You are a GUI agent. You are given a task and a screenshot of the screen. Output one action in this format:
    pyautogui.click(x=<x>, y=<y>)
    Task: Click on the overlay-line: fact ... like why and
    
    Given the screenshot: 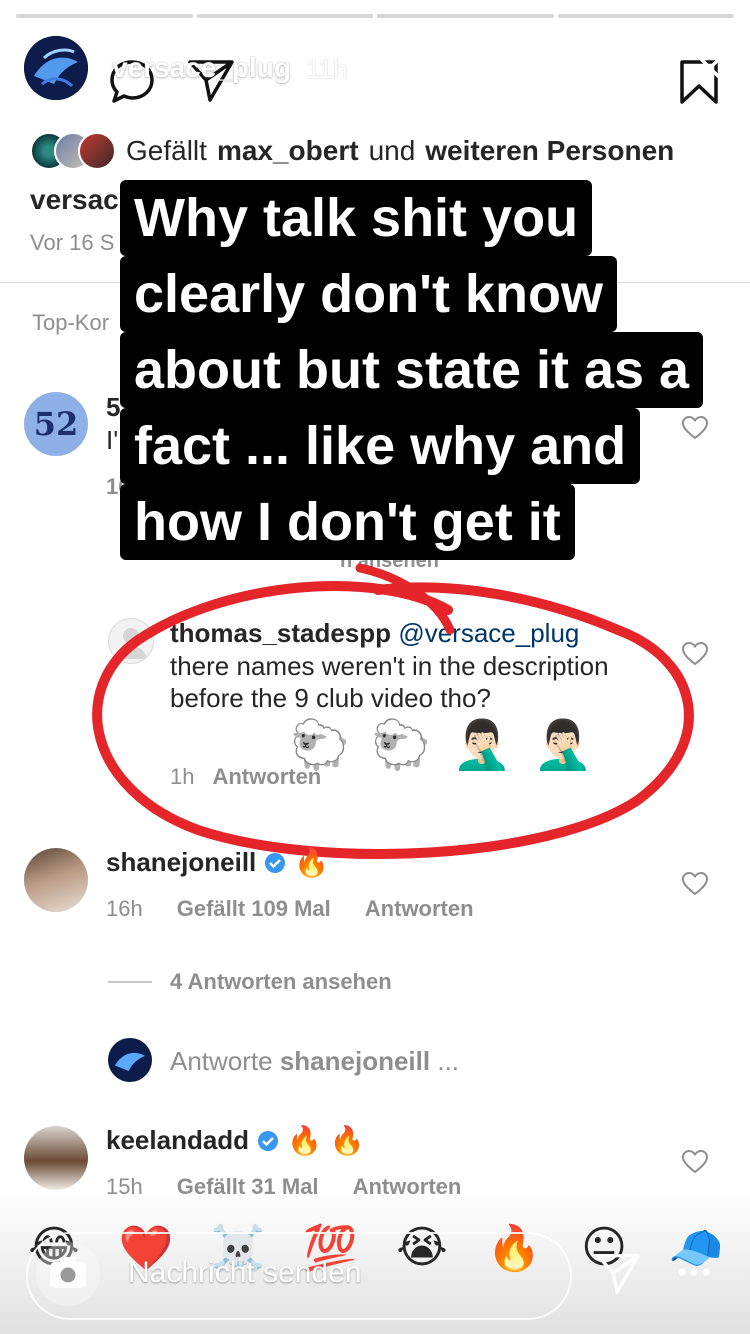 What is the action you would take?
    pyautogui.click(x=380, y=446)
    